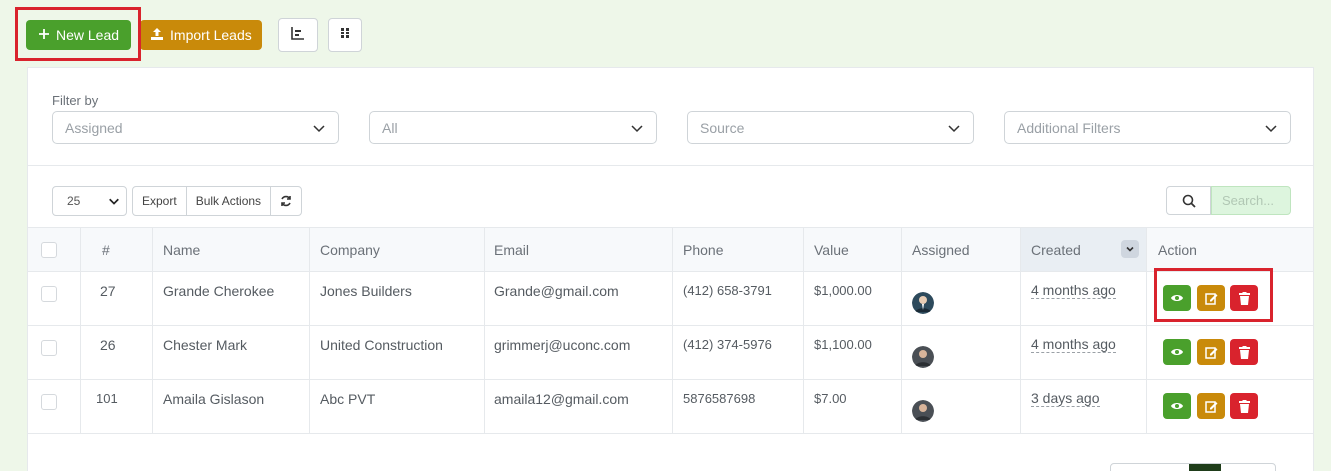  I want to click on chart-view-button, so click(297, 35).